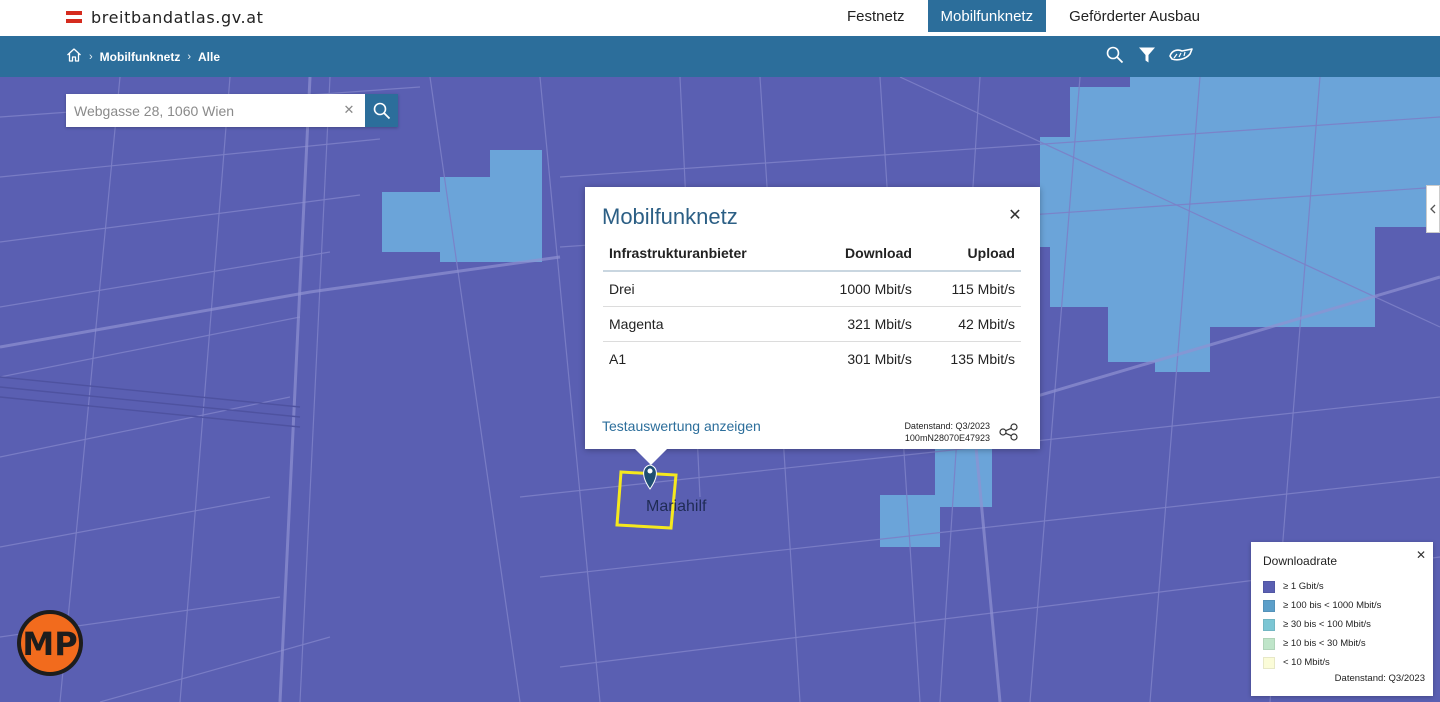 Image resolution: width=1440 pixels, height=702 pixels. Describe the element at coordinates (704, 254) in the screenshot. I see `column-header-provider: Infrastrukturanbieter` at that location.